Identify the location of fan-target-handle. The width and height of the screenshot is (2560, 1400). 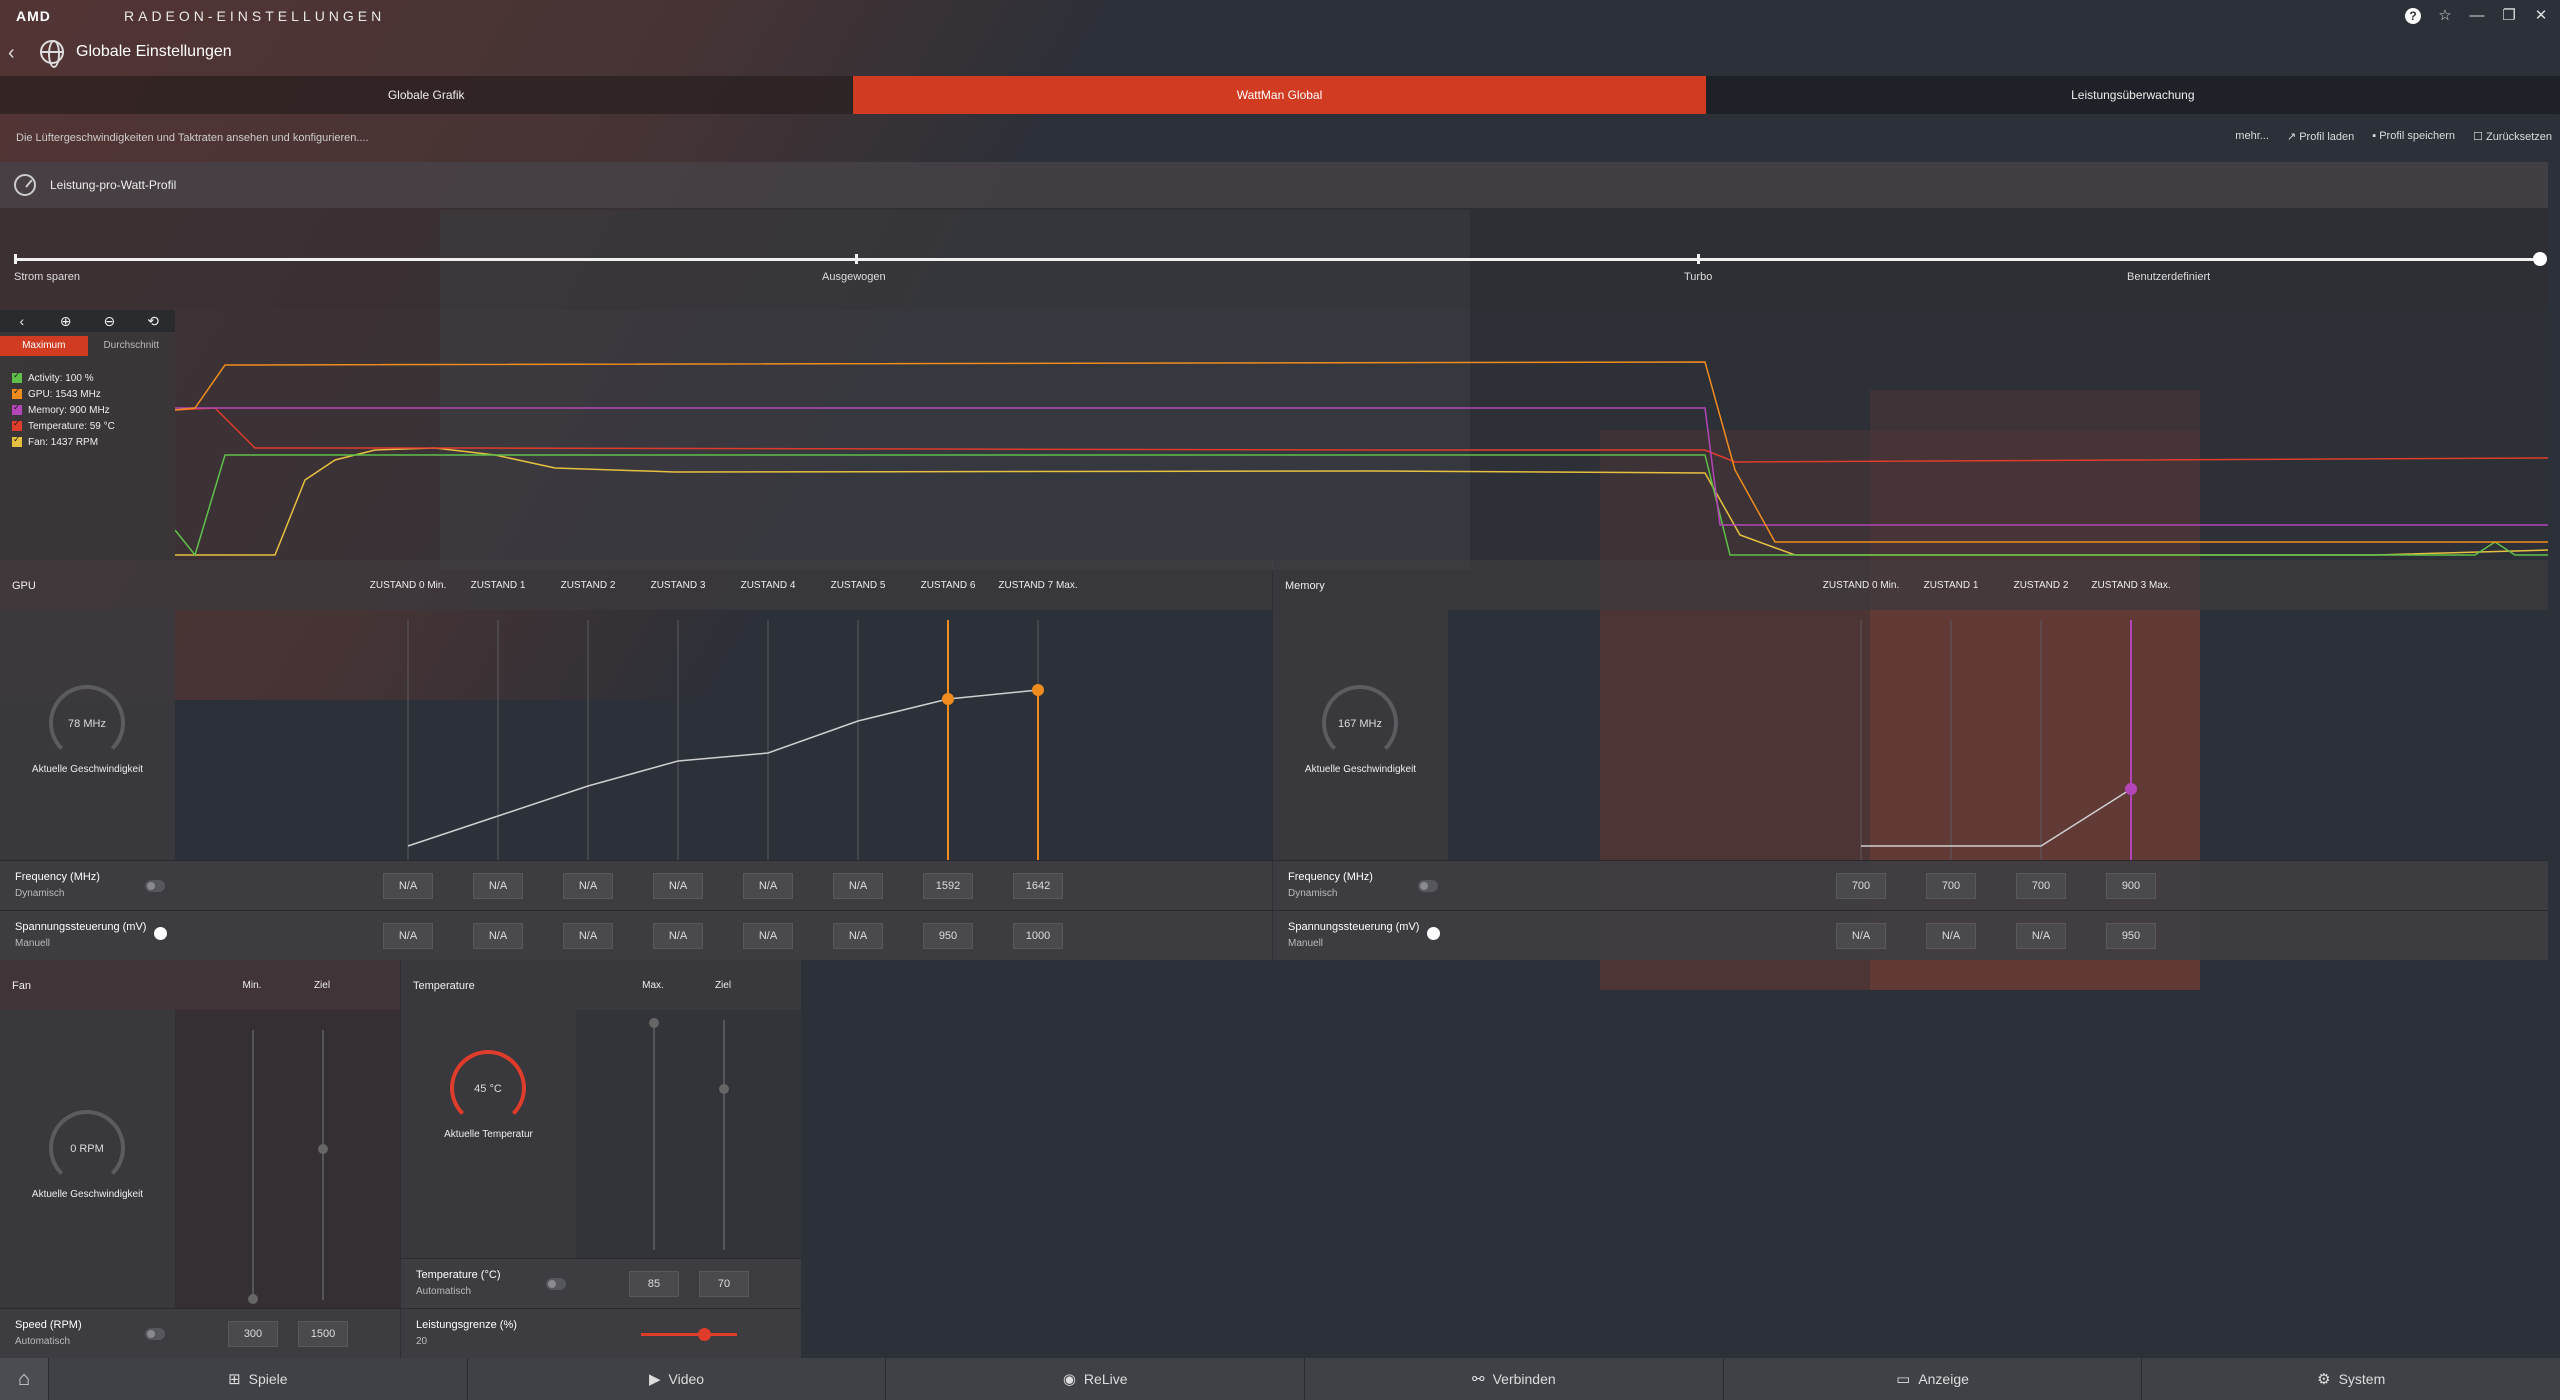
(323, 1149).